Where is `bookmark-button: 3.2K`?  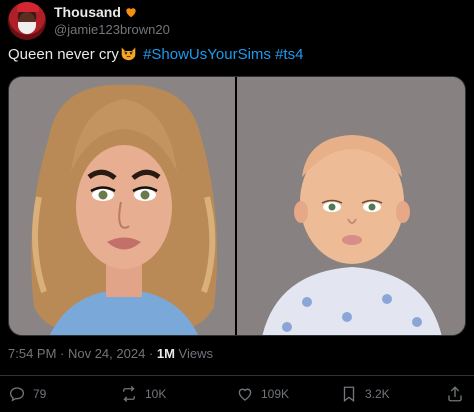 bookmark-button: 3.2K is located at coordinates (365, 394).